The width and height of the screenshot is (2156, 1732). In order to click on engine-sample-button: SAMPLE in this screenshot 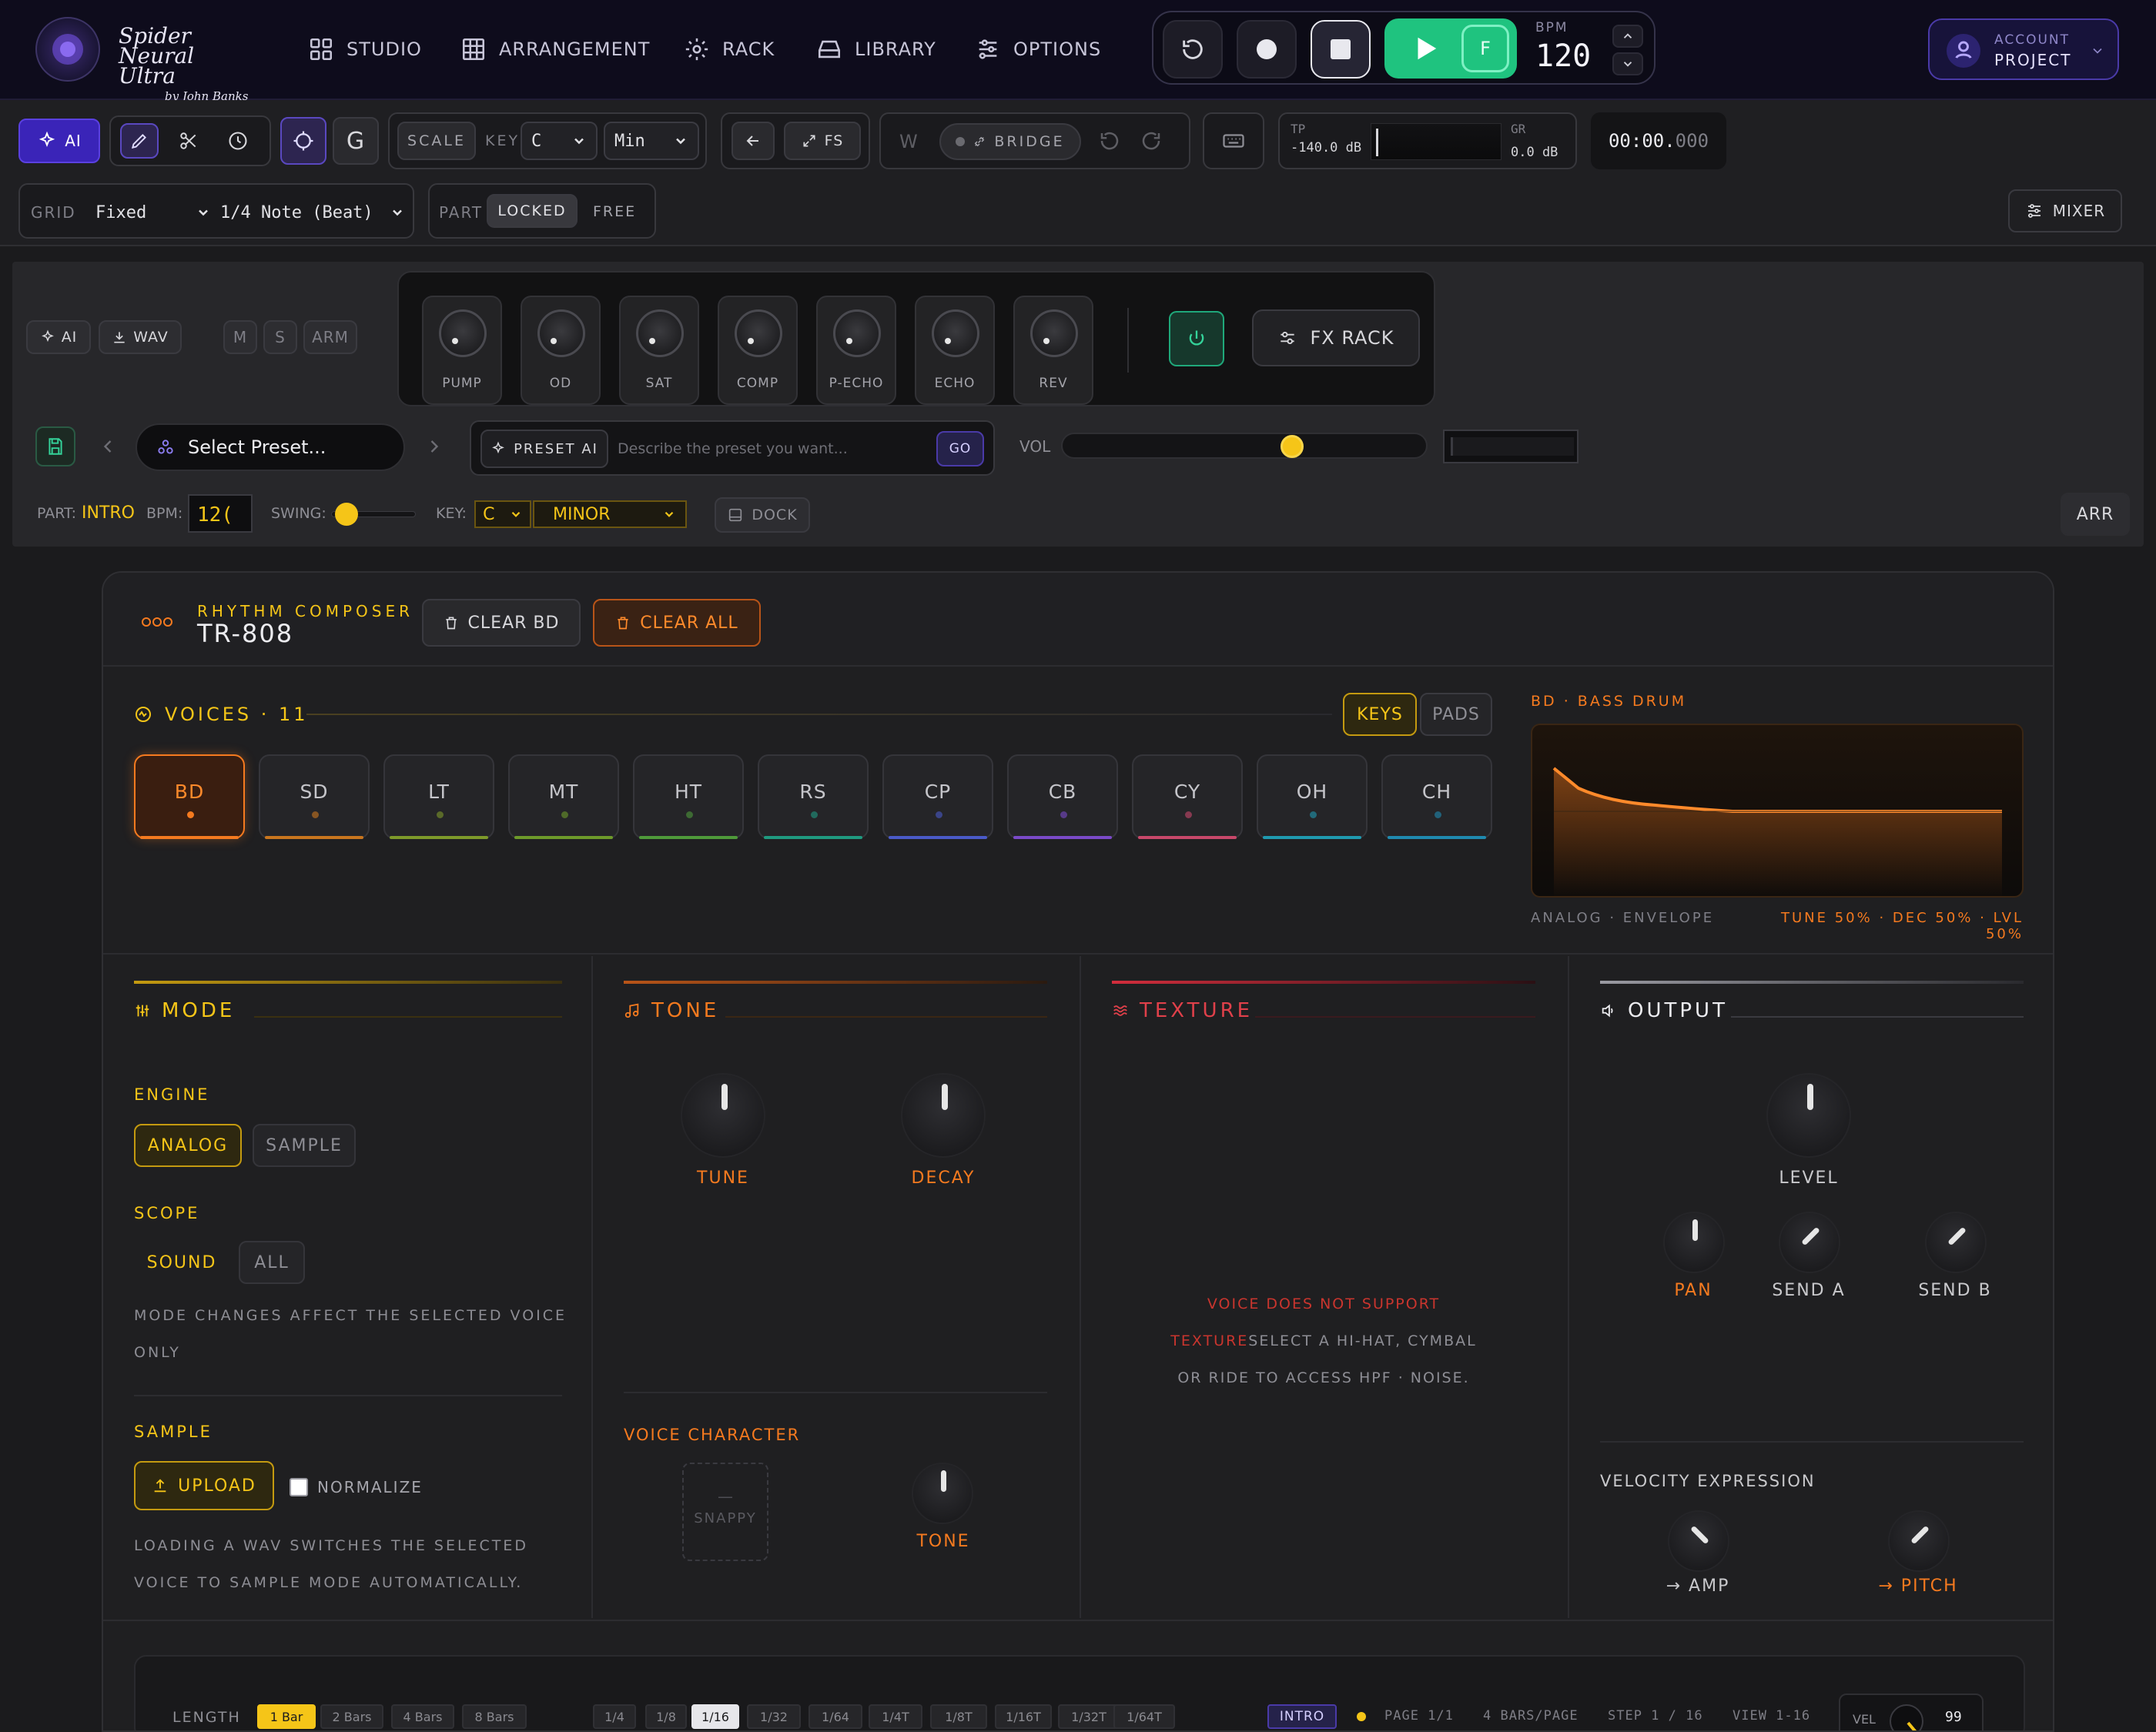, I will do `click(304, 1145)`.